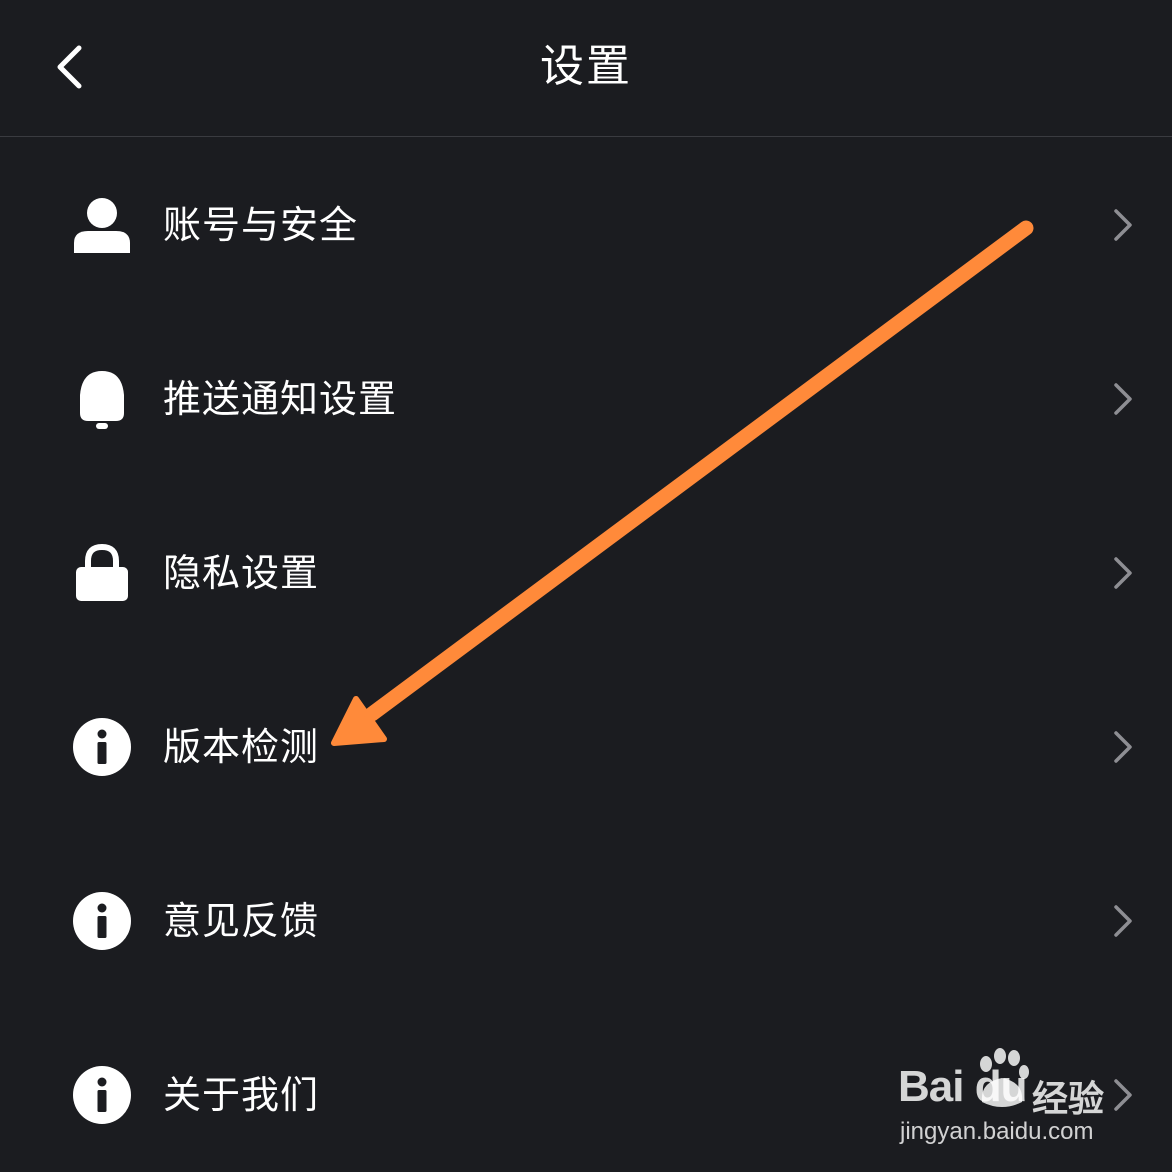 This screenshot has width=1172, height=1172. Describe the element at coordinates (586, 747) in the screenshot. I see `menu-item-version-check: 版本检测` at that location.